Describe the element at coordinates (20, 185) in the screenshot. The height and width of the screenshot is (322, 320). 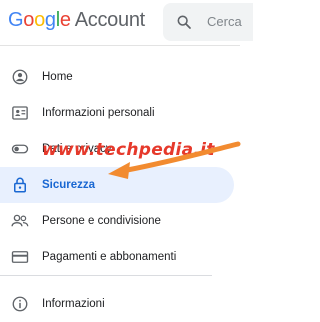
I see `lock-icon` at that location.